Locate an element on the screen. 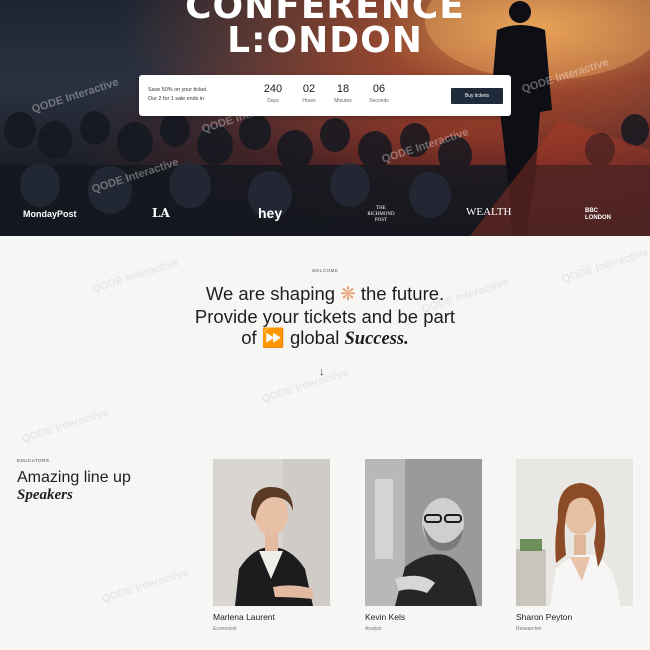 The height and width of the screenshot is (650, 650). countdown-seconds: 06 Seconds is located at coordinates (379, 93).